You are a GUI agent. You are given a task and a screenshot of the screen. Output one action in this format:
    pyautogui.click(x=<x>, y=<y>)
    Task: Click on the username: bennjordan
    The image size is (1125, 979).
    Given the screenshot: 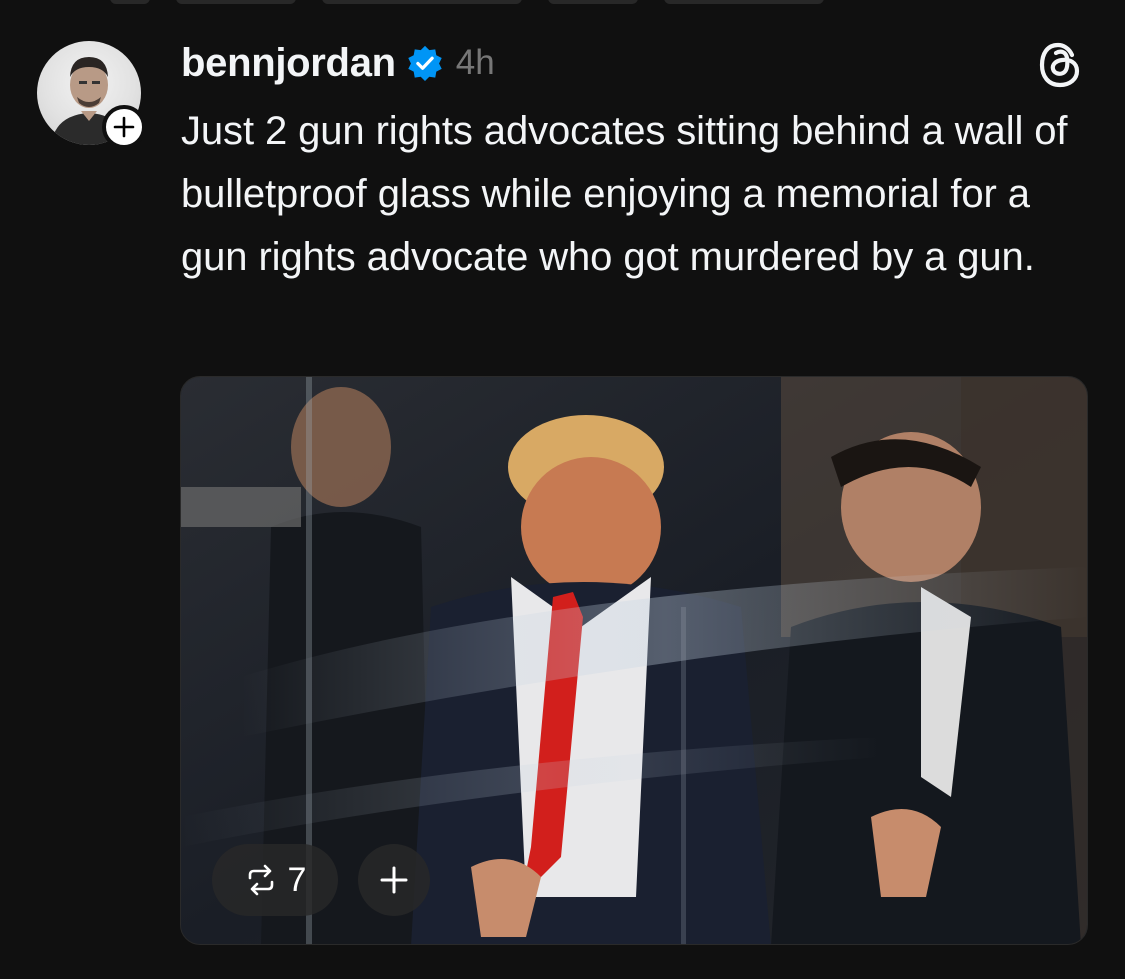 What is the action you would take?
    pyautogui.click(x=288, y=63)
    